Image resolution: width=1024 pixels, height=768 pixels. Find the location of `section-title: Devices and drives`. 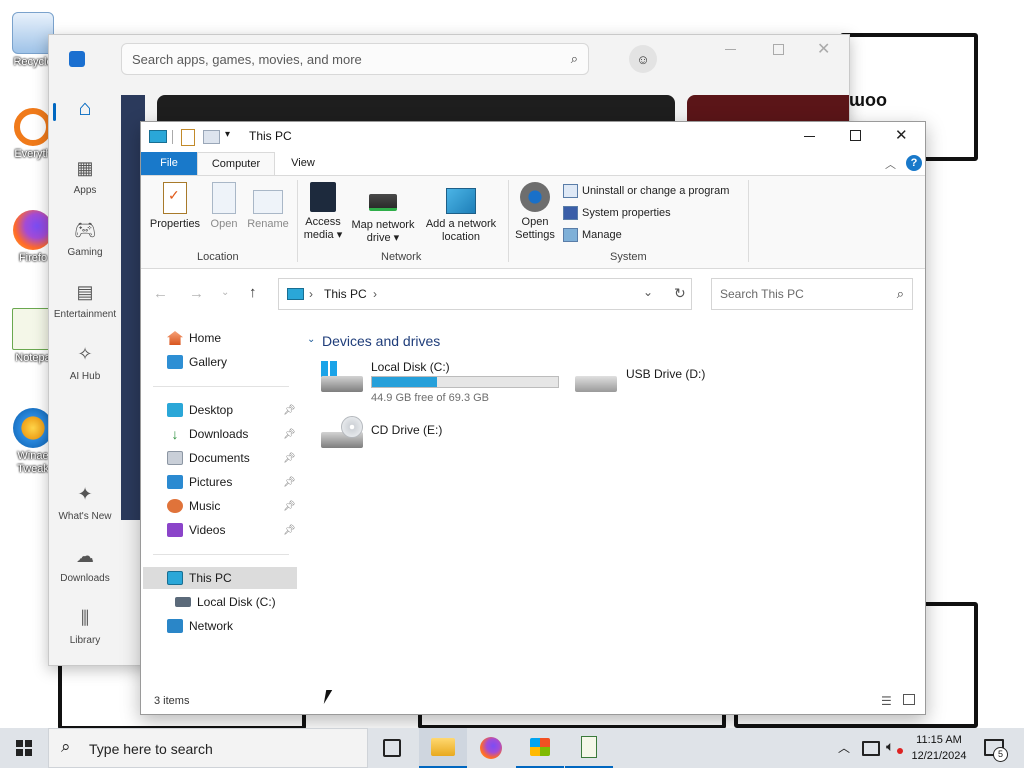

section-title: Devices and drives is located at coordinates (381, 341).